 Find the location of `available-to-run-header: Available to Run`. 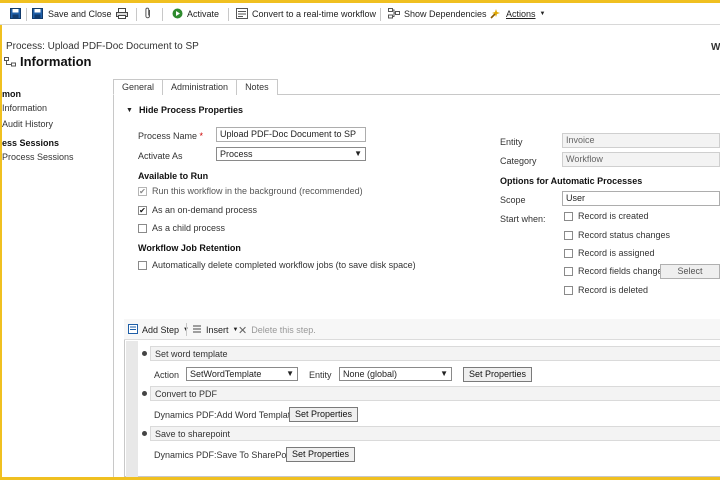

available-to-run-header: Available to Run is located at coordinates (173, 176).